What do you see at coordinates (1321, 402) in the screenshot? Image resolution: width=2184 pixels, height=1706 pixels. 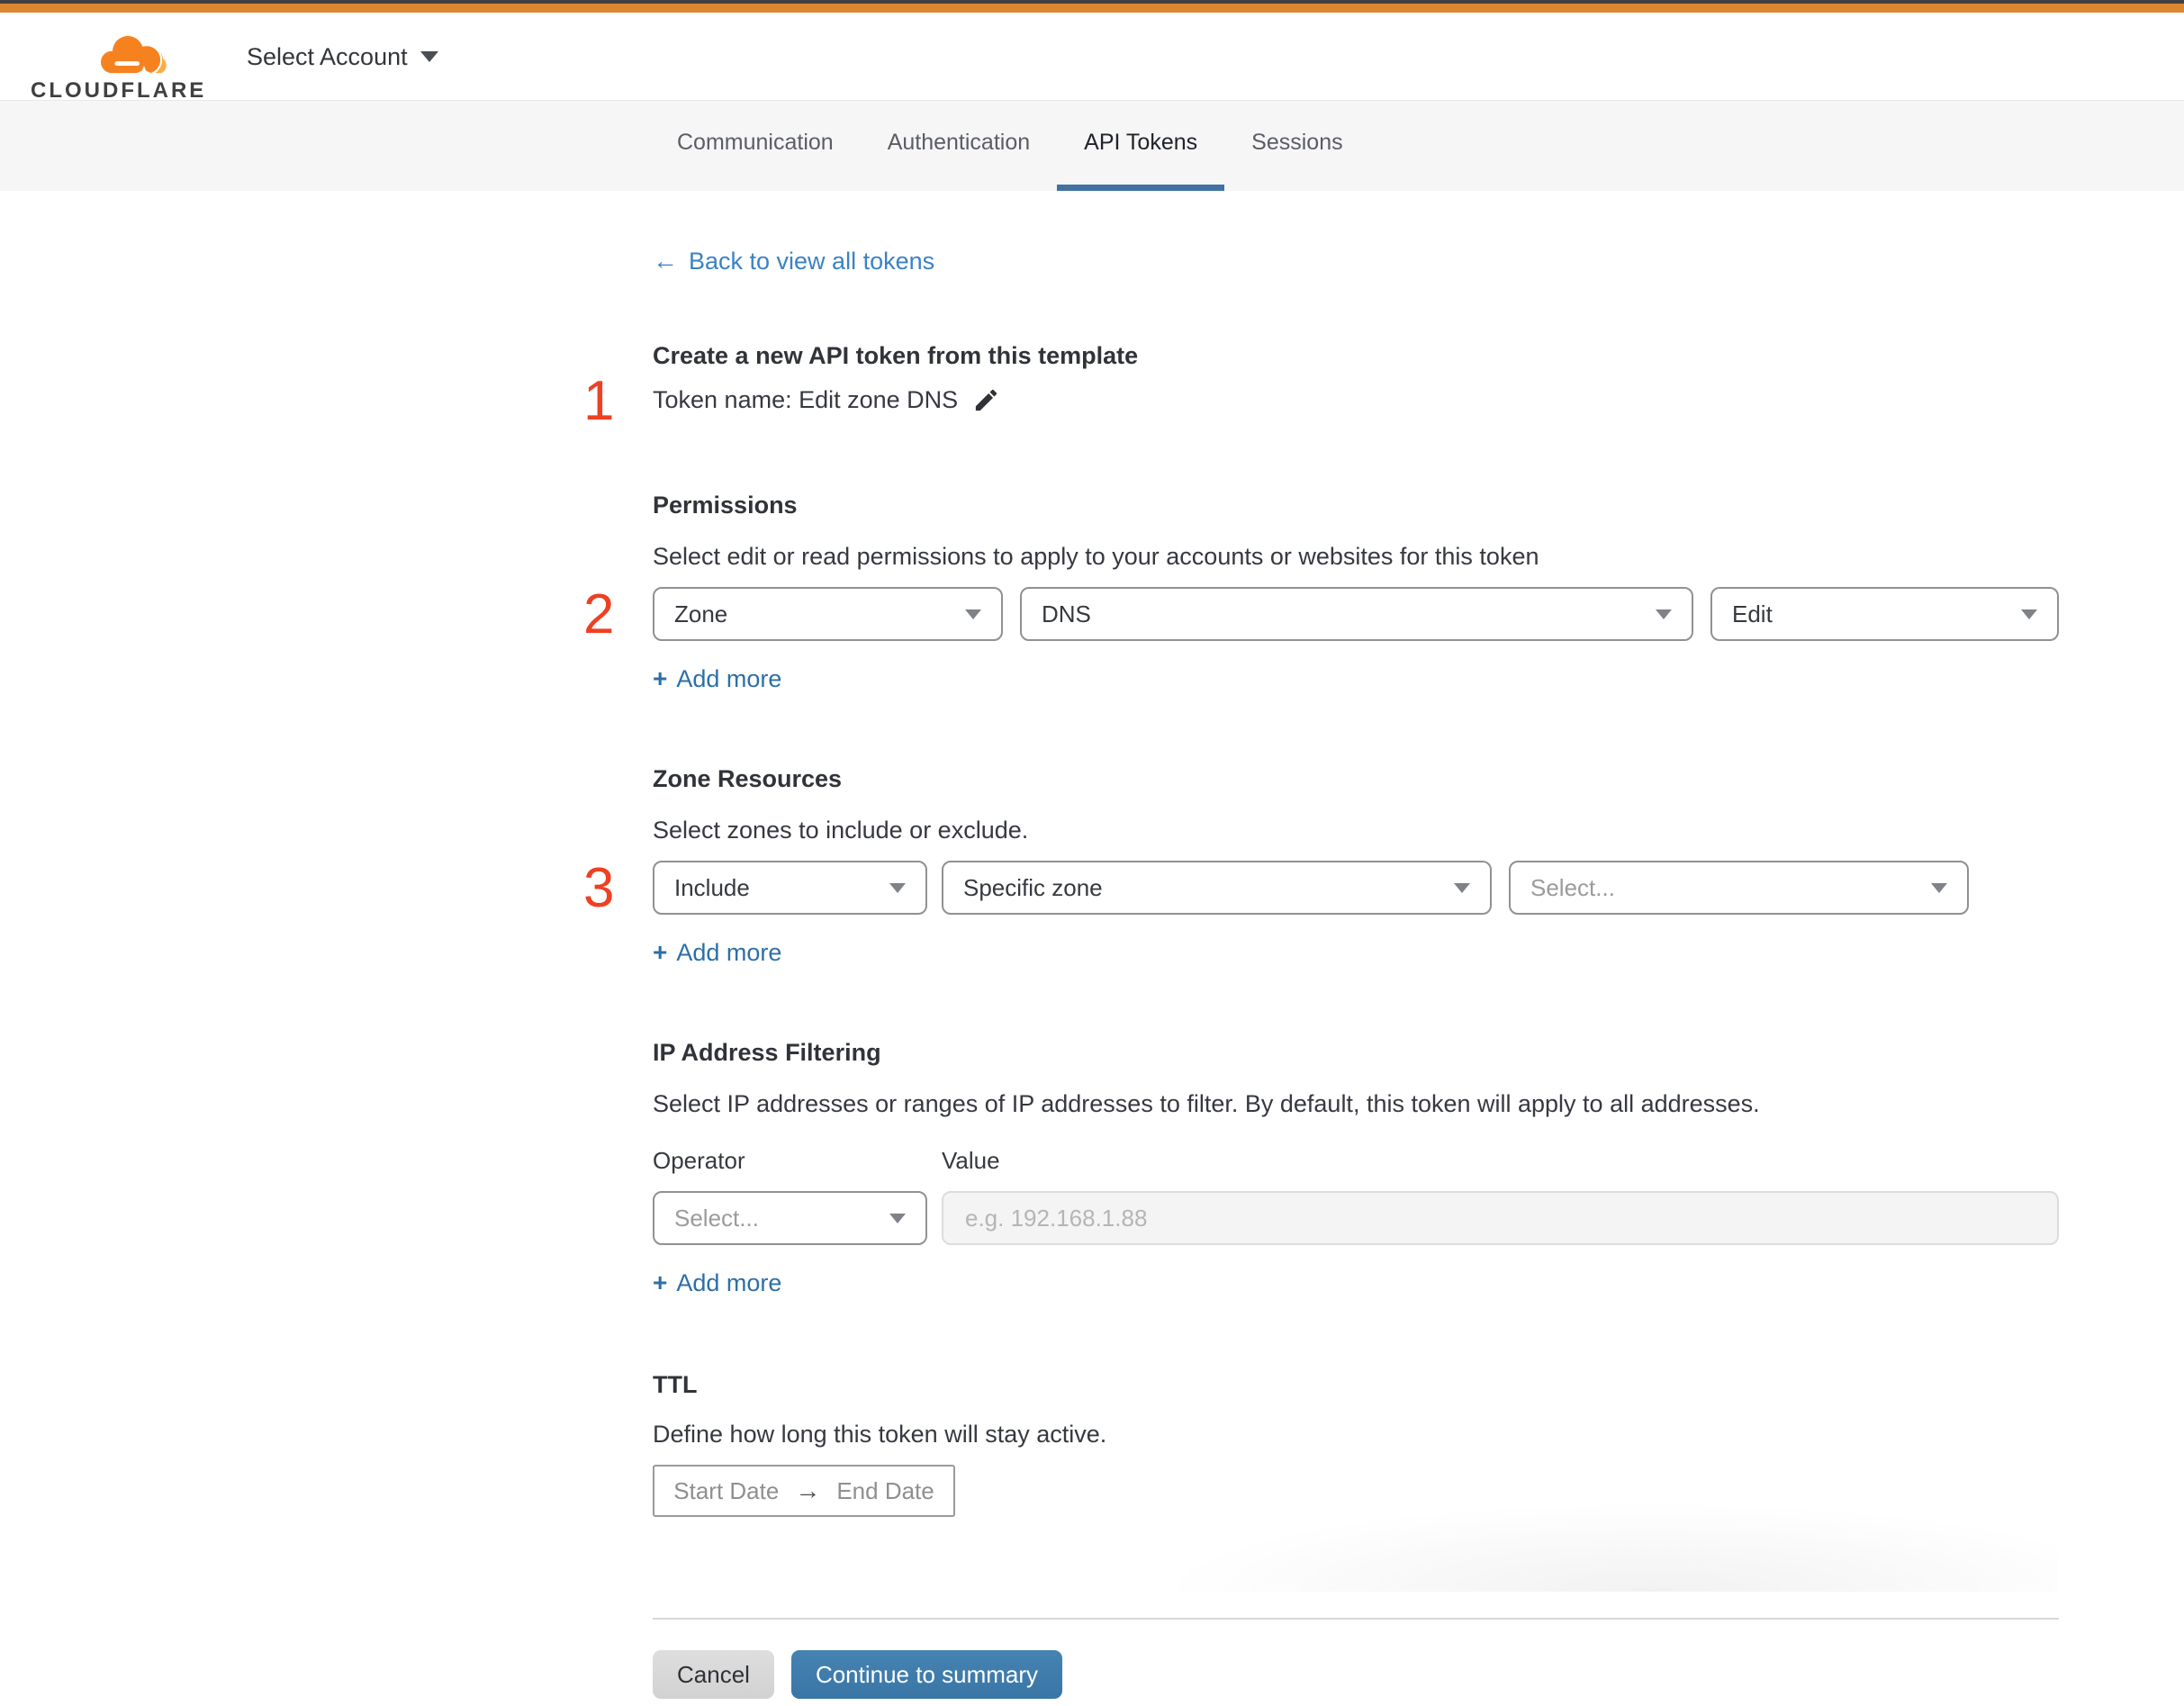 I see `token-name-row: 1 Token name: Edit zone DNS` at bounding box center [1321, 402].